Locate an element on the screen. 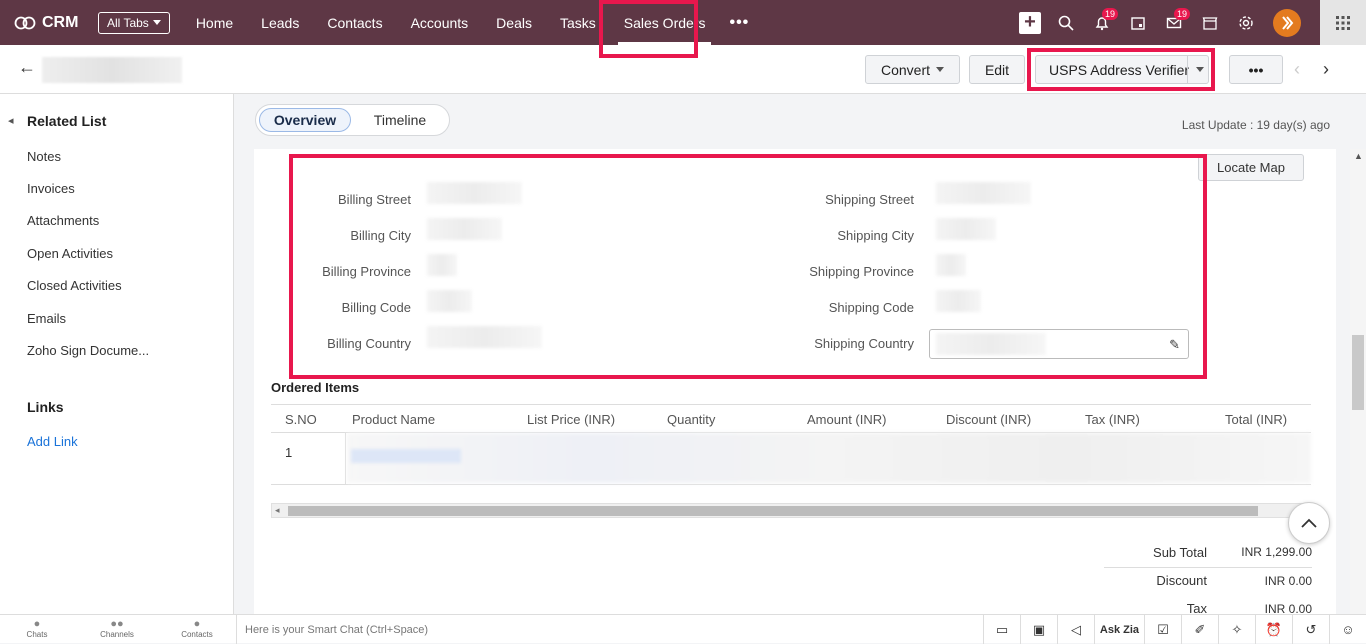 Image resolution: width=1366 pixels, height=644 pixels. col-tax: Tax (INR) is located at coordinates (1112, 419).